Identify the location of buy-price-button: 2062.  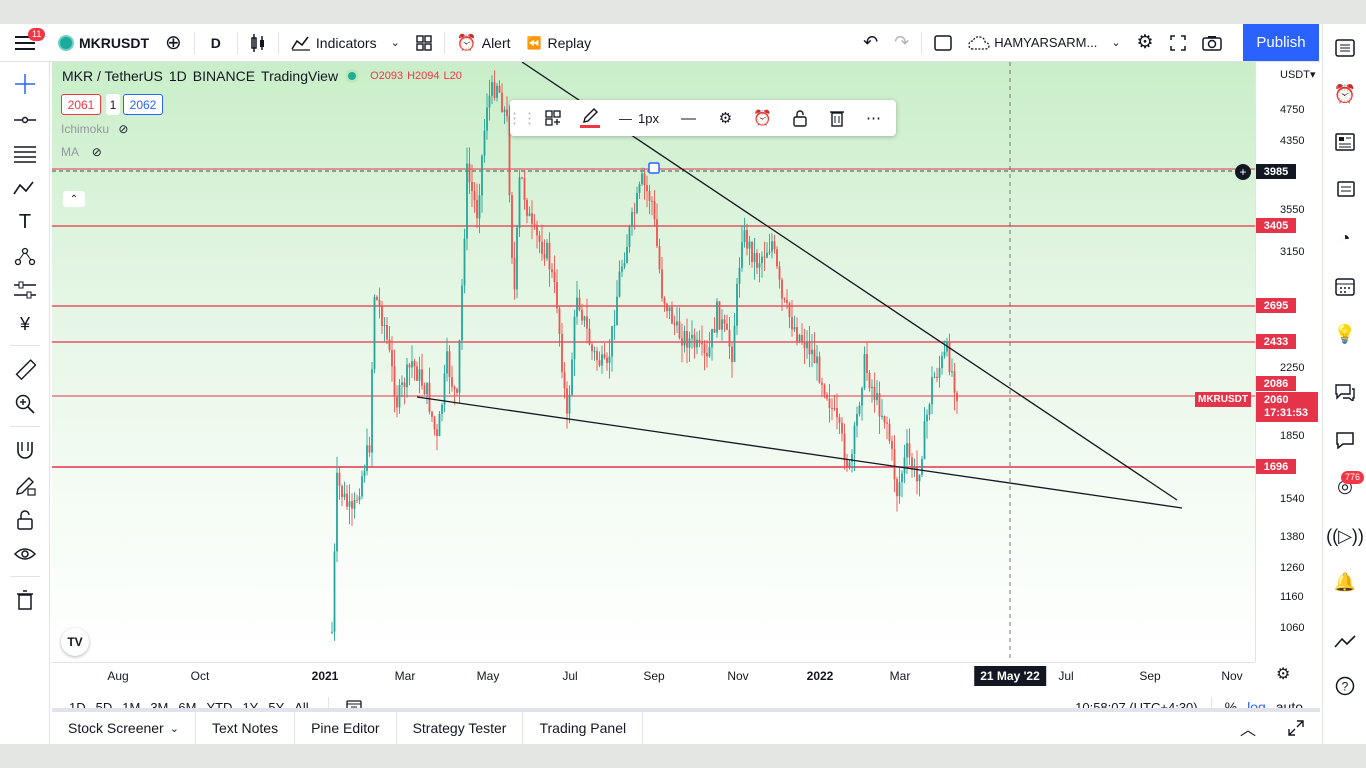
(143, 104).